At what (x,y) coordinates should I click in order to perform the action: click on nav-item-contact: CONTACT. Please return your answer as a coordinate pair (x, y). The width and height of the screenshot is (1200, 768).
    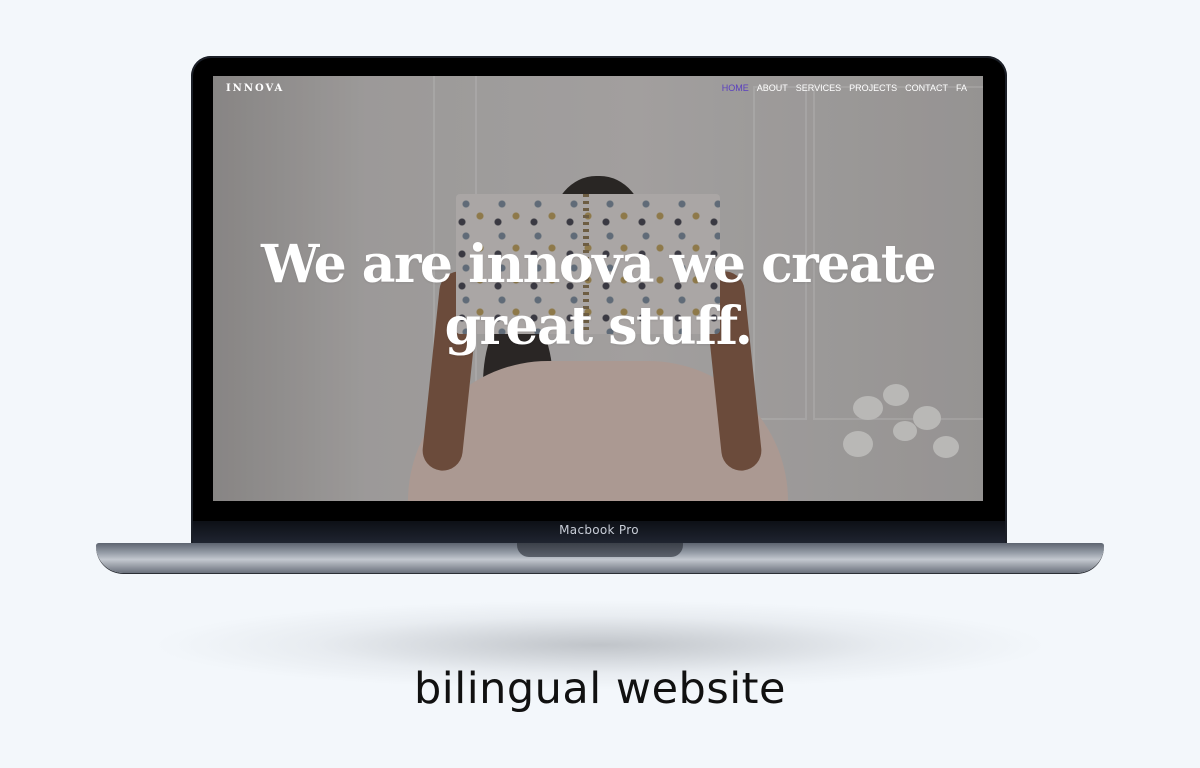
    Looking at the image, I should click on (926, 88).